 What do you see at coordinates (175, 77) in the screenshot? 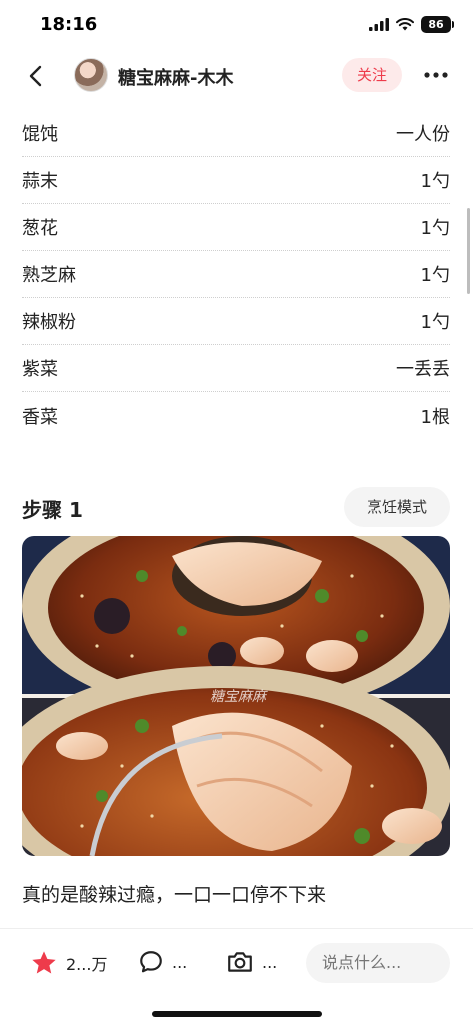
I see `author-name: 糖宝麻麻-木木` at bounding box center [175, 77].